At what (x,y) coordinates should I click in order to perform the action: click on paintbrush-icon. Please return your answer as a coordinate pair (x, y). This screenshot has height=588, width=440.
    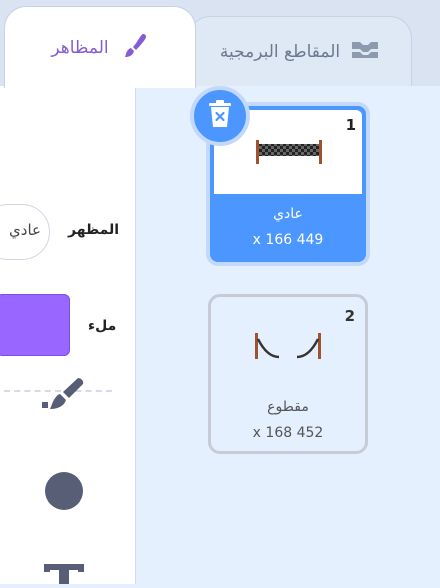
    Looking at the image, I should click on (134, 48).